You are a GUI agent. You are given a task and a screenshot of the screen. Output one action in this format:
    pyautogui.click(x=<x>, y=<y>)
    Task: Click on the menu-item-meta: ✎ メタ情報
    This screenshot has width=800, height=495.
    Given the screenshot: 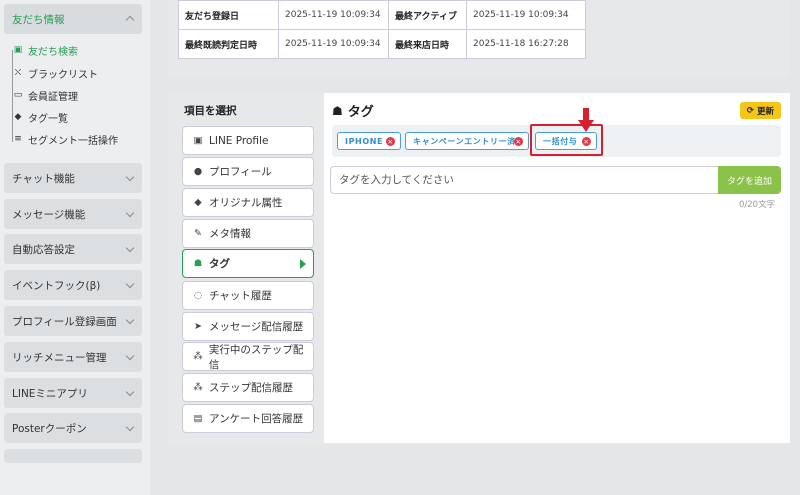 What is the action you would take?
    pyautogui.click(x=248, y=233)
    